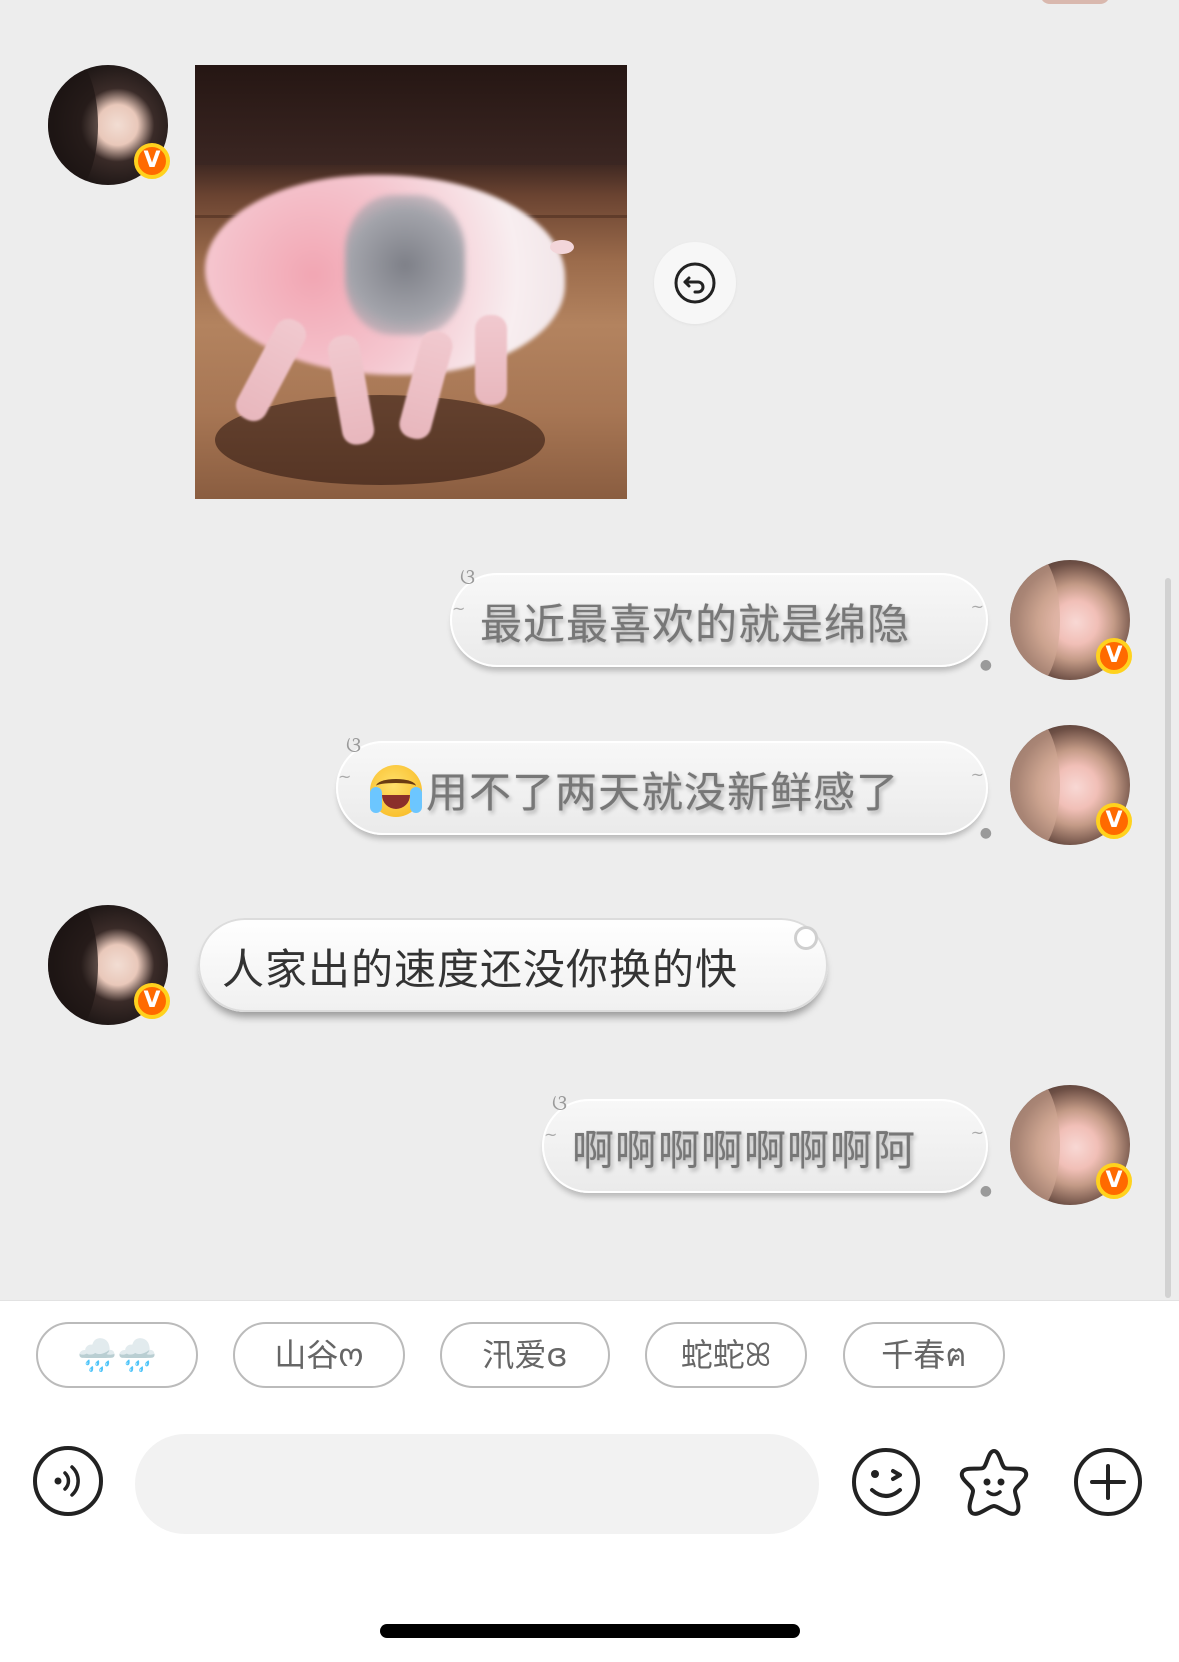  I want to click on voice-button, so click(68, 1481).